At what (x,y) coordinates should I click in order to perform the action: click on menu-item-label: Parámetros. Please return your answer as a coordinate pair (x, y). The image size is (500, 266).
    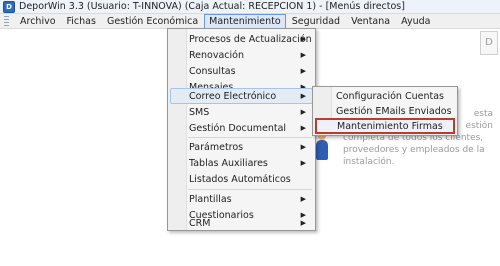
    Looking at the image, I should click on (216, 147).